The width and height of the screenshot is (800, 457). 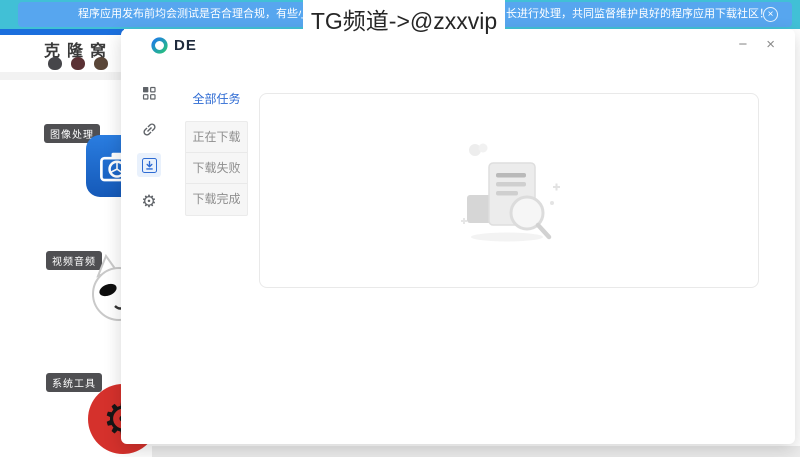 What do you see at coordinates (62, 32) in the screenshot?
I see `background-window-titlebar` at bounding box center [62, 32].